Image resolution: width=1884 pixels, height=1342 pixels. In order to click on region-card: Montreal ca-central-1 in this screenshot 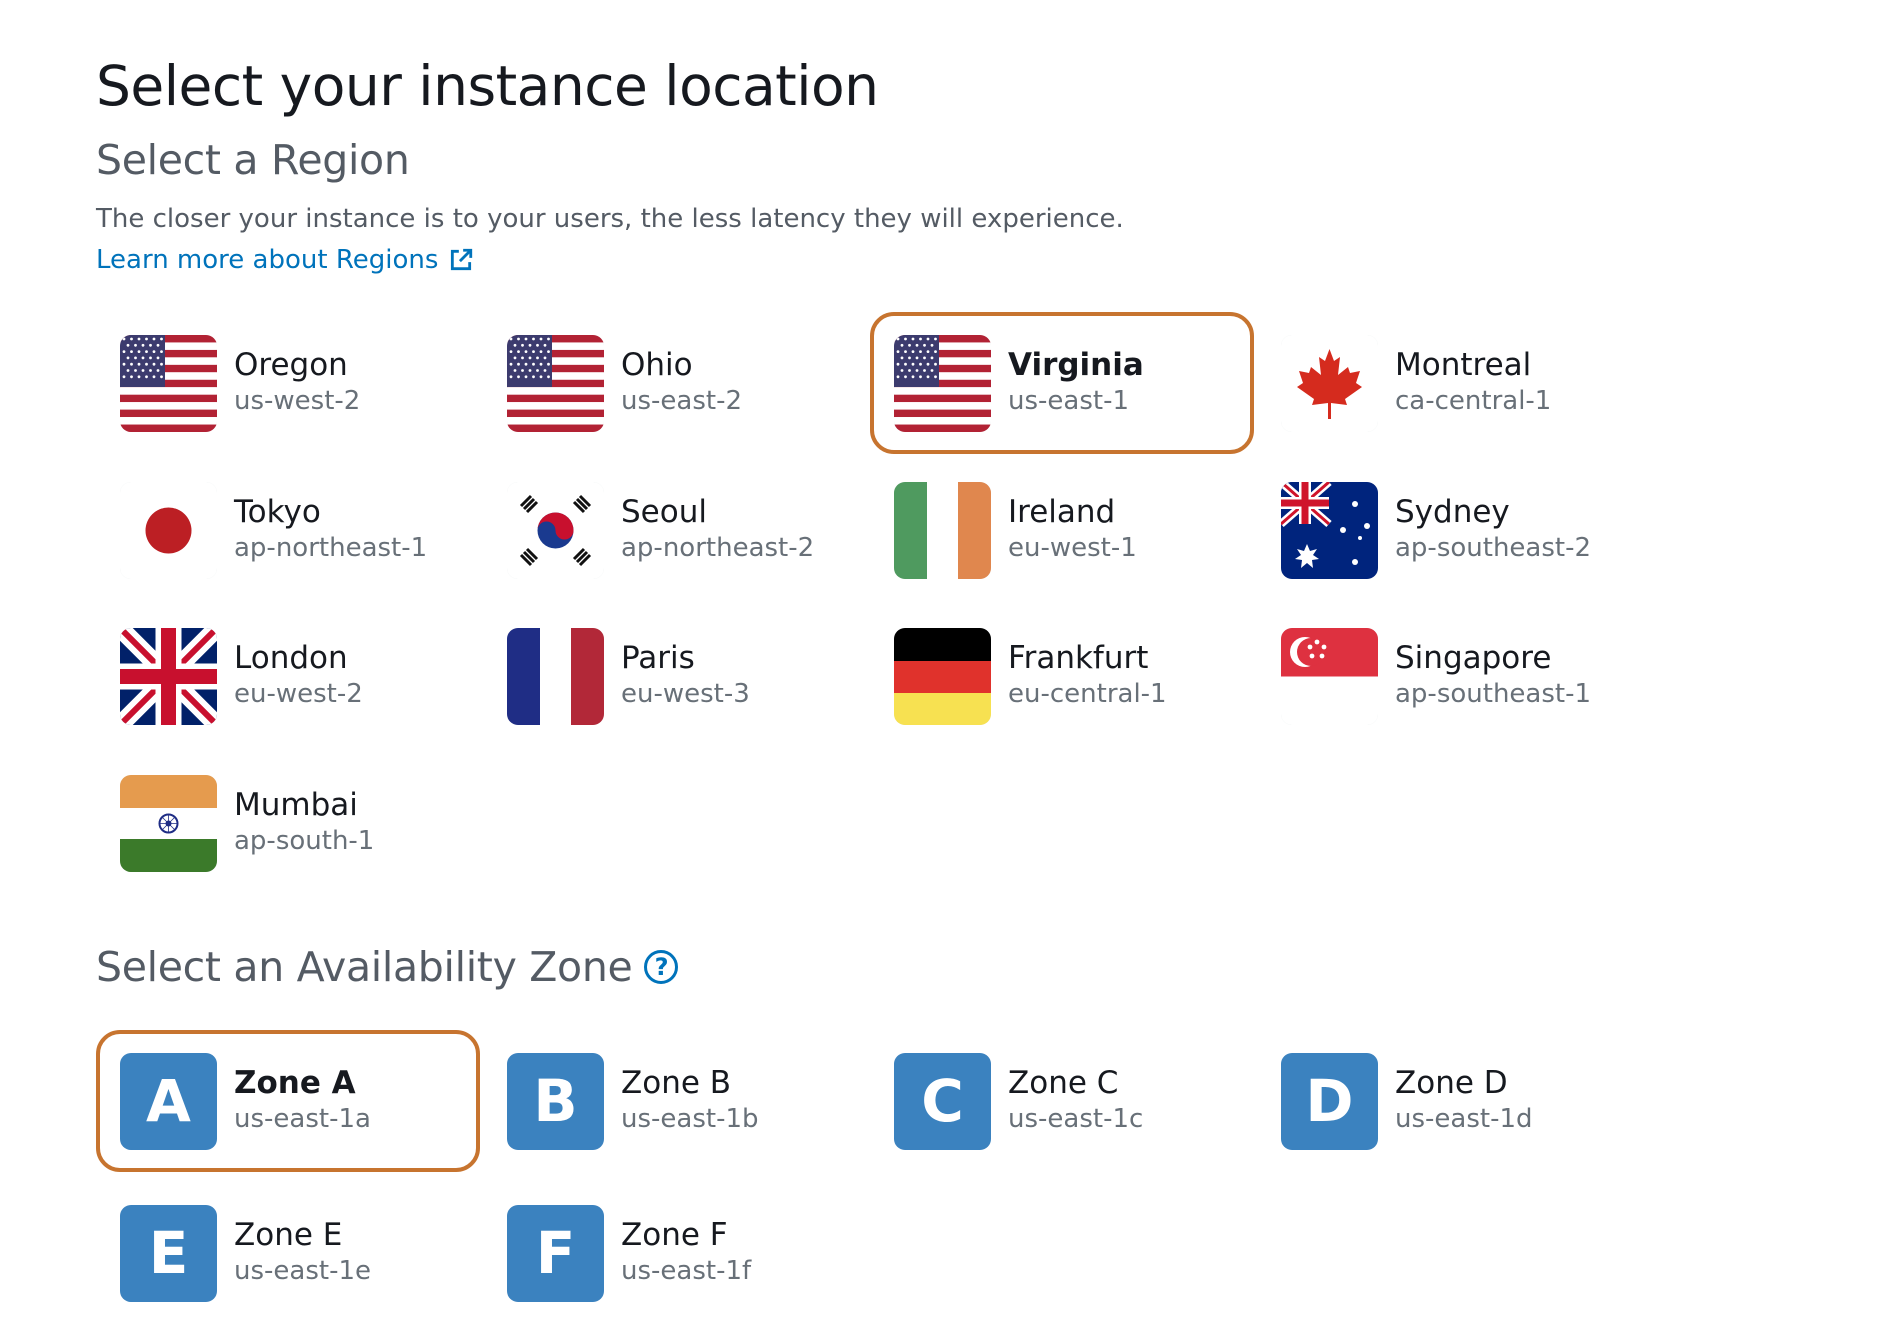, I will do `click(1449, 383)`.